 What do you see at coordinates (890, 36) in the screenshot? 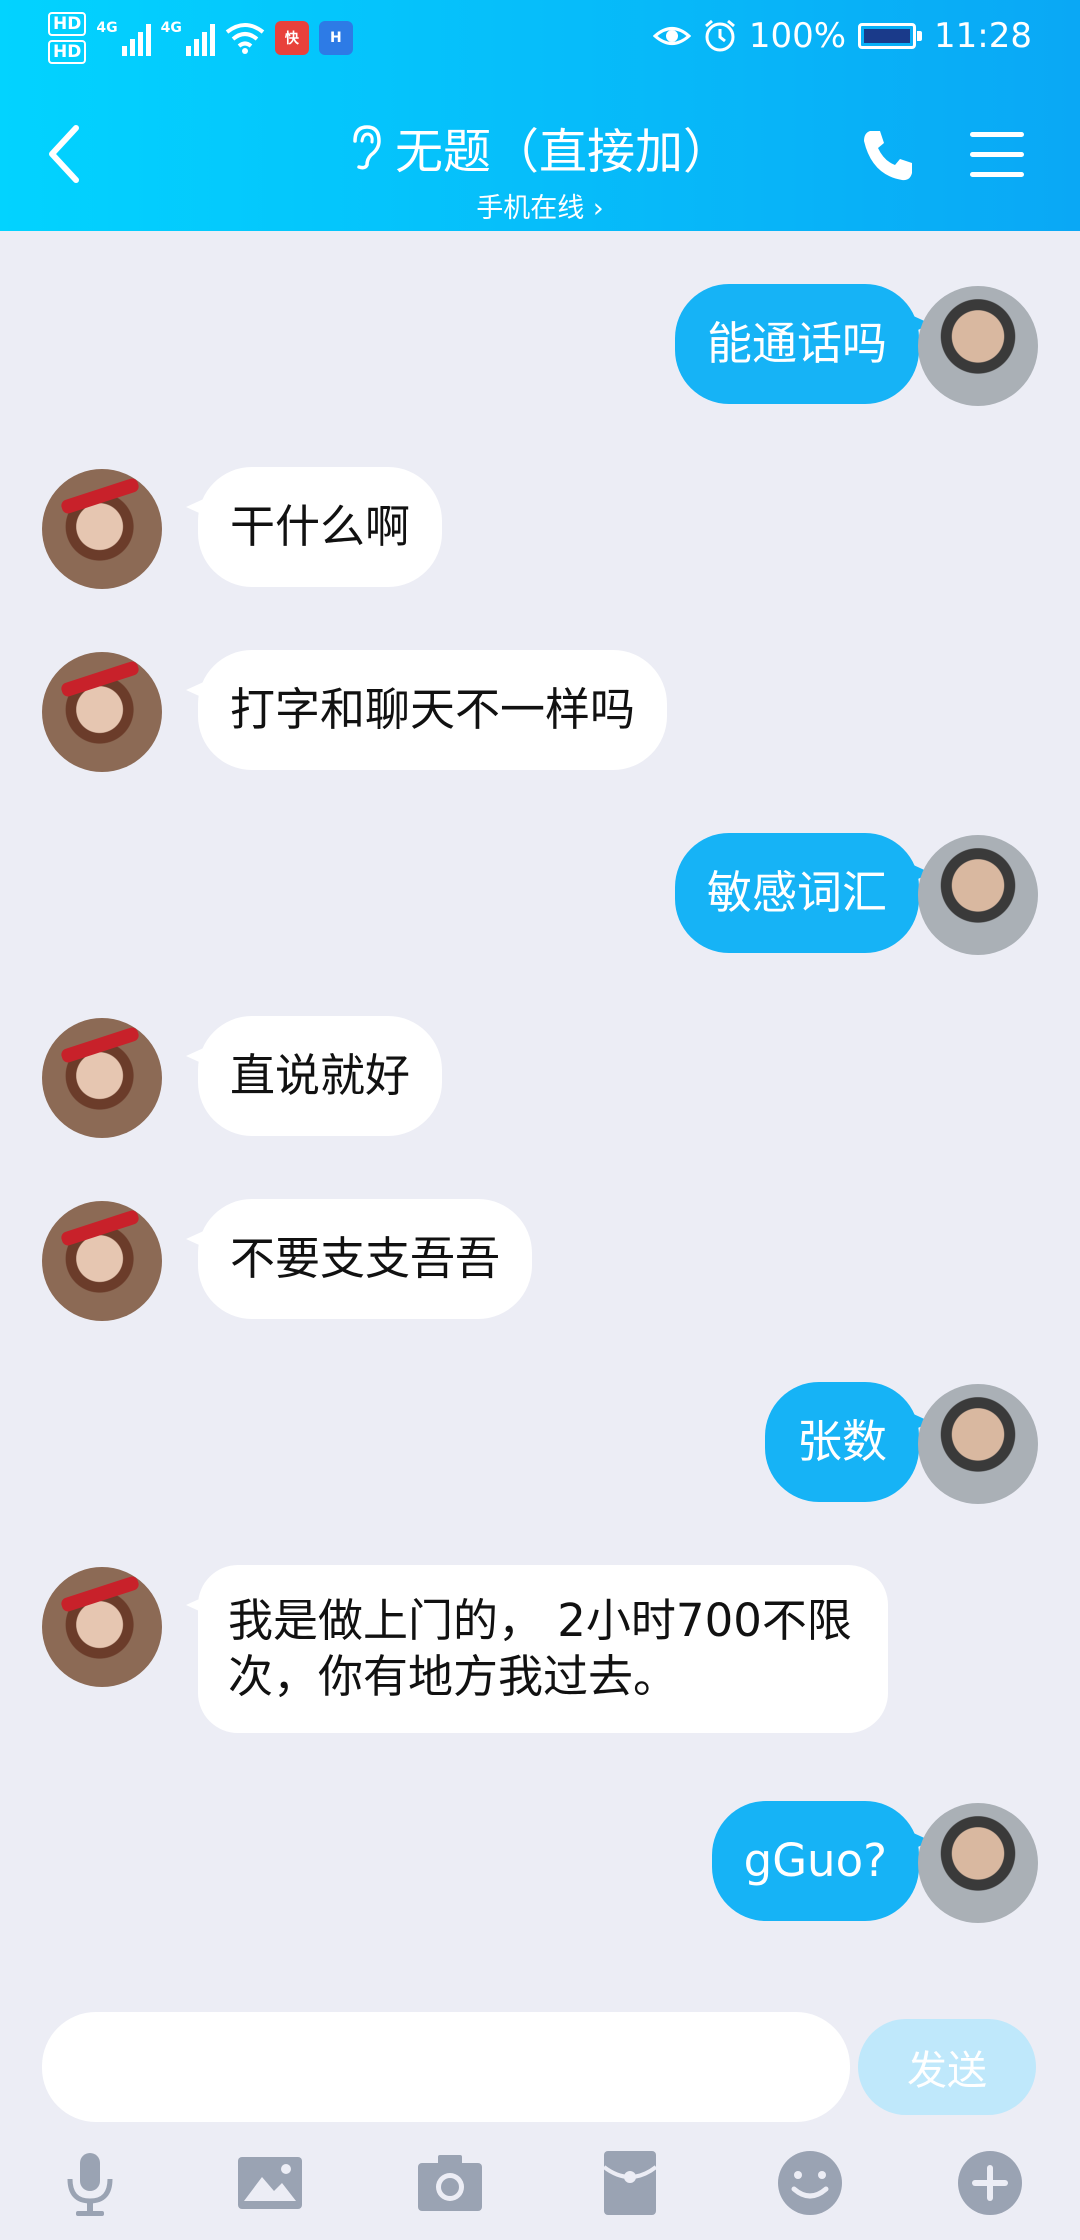
I see `battery-icon` at bounding box center [890, 36].